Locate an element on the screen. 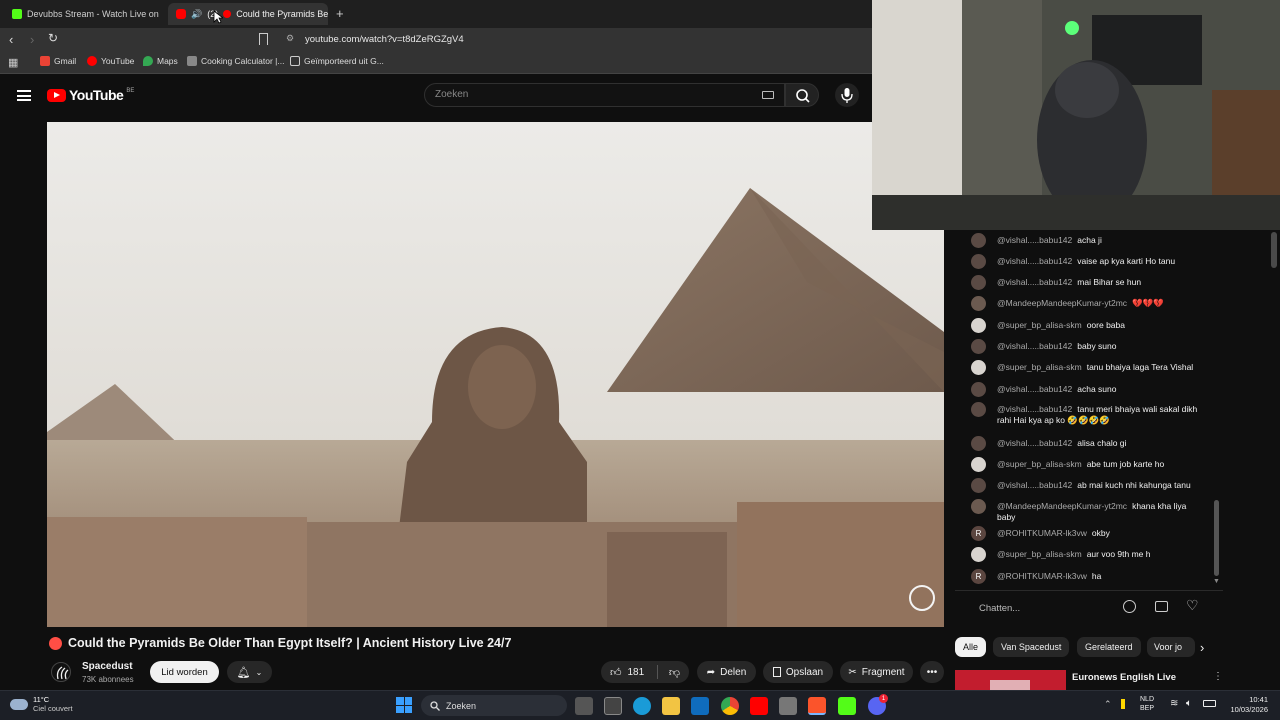 Image resolution: width=1280 pixels, height=720 pixels. chat-message: @vishal.....babu142 acha suno is located at coordinates (1086, 389).